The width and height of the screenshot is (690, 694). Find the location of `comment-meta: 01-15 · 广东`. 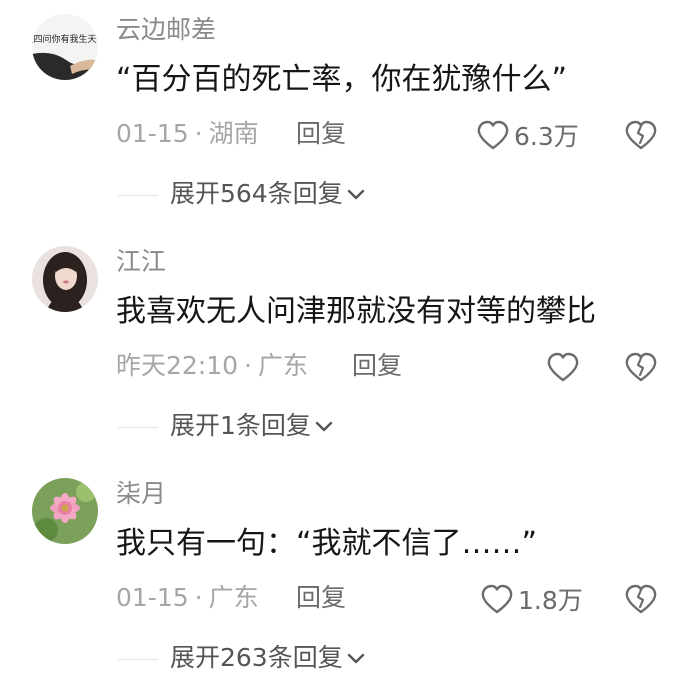

comment-meta: 01-15 · 广东 is located at coordinates (187, 598).